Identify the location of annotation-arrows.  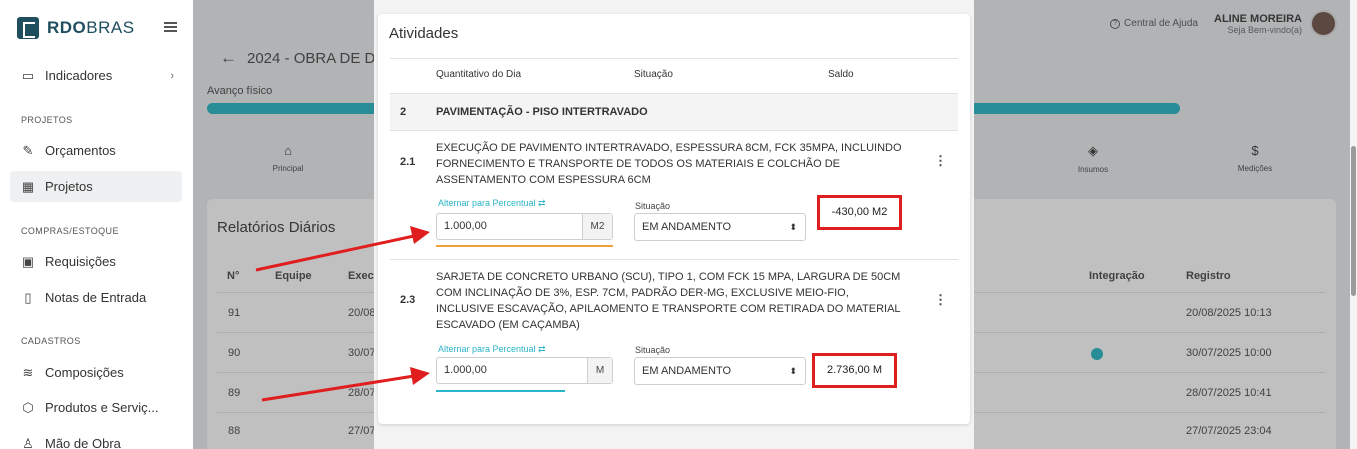
(342, 314).